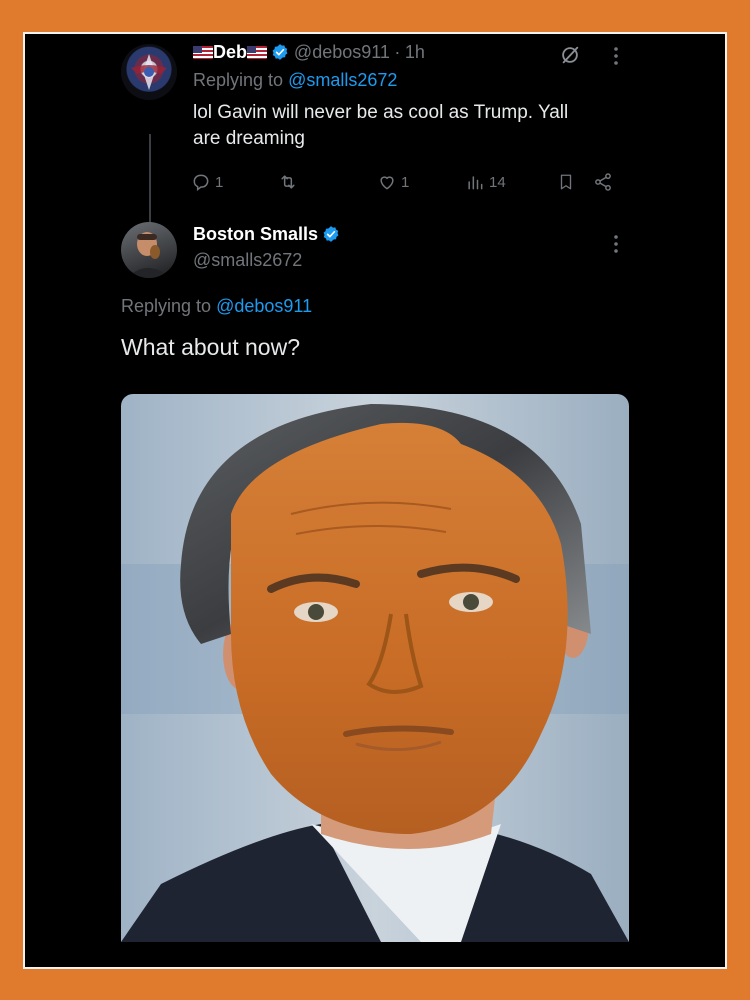 The height and width of the screenshot is (1000, 750). What do you see at coordinates (211, 347) in the screenshot?
I see `boston-tweet-text: What about now?` at bounding box center [211, 347].